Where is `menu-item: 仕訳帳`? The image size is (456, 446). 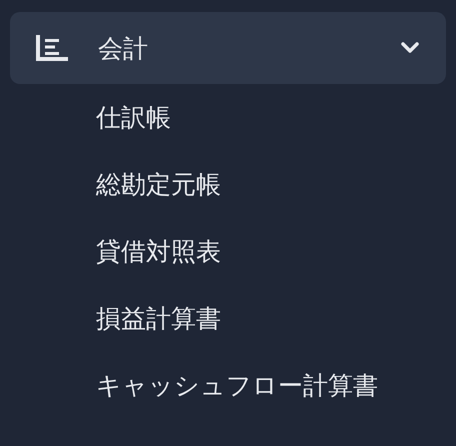 menu-item: 仕訳帳 is located at coordinates (133, 117).